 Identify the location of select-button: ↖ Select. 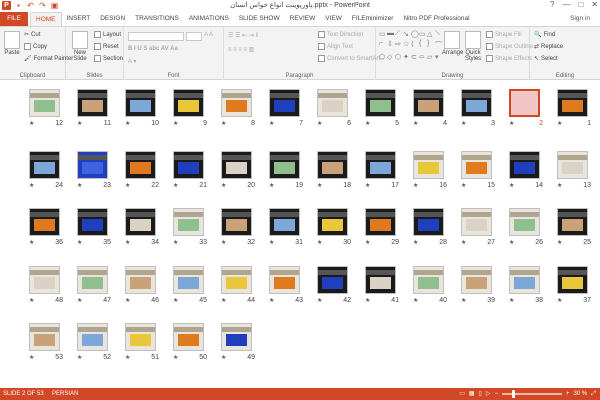
(546, 59).